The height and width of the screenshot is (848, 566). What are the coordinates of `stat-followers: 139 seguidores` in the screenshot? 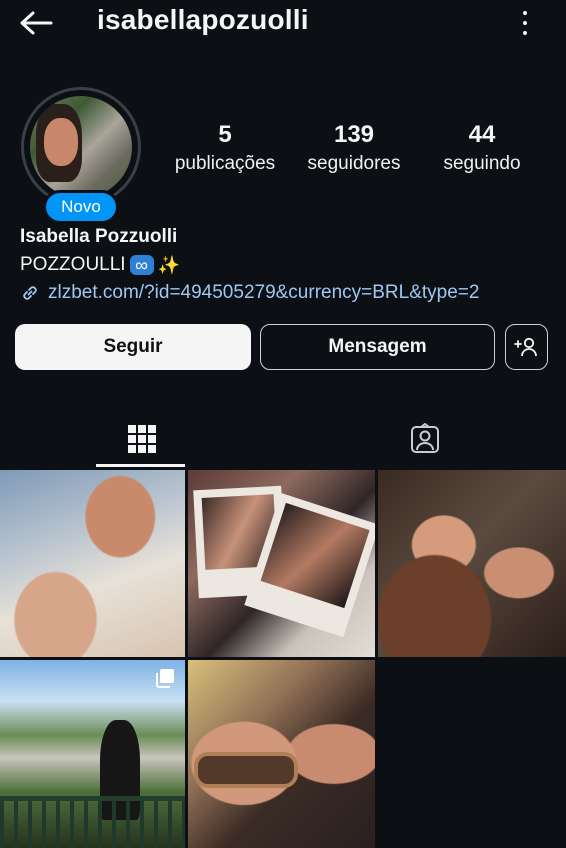 It's located at (354, 150).